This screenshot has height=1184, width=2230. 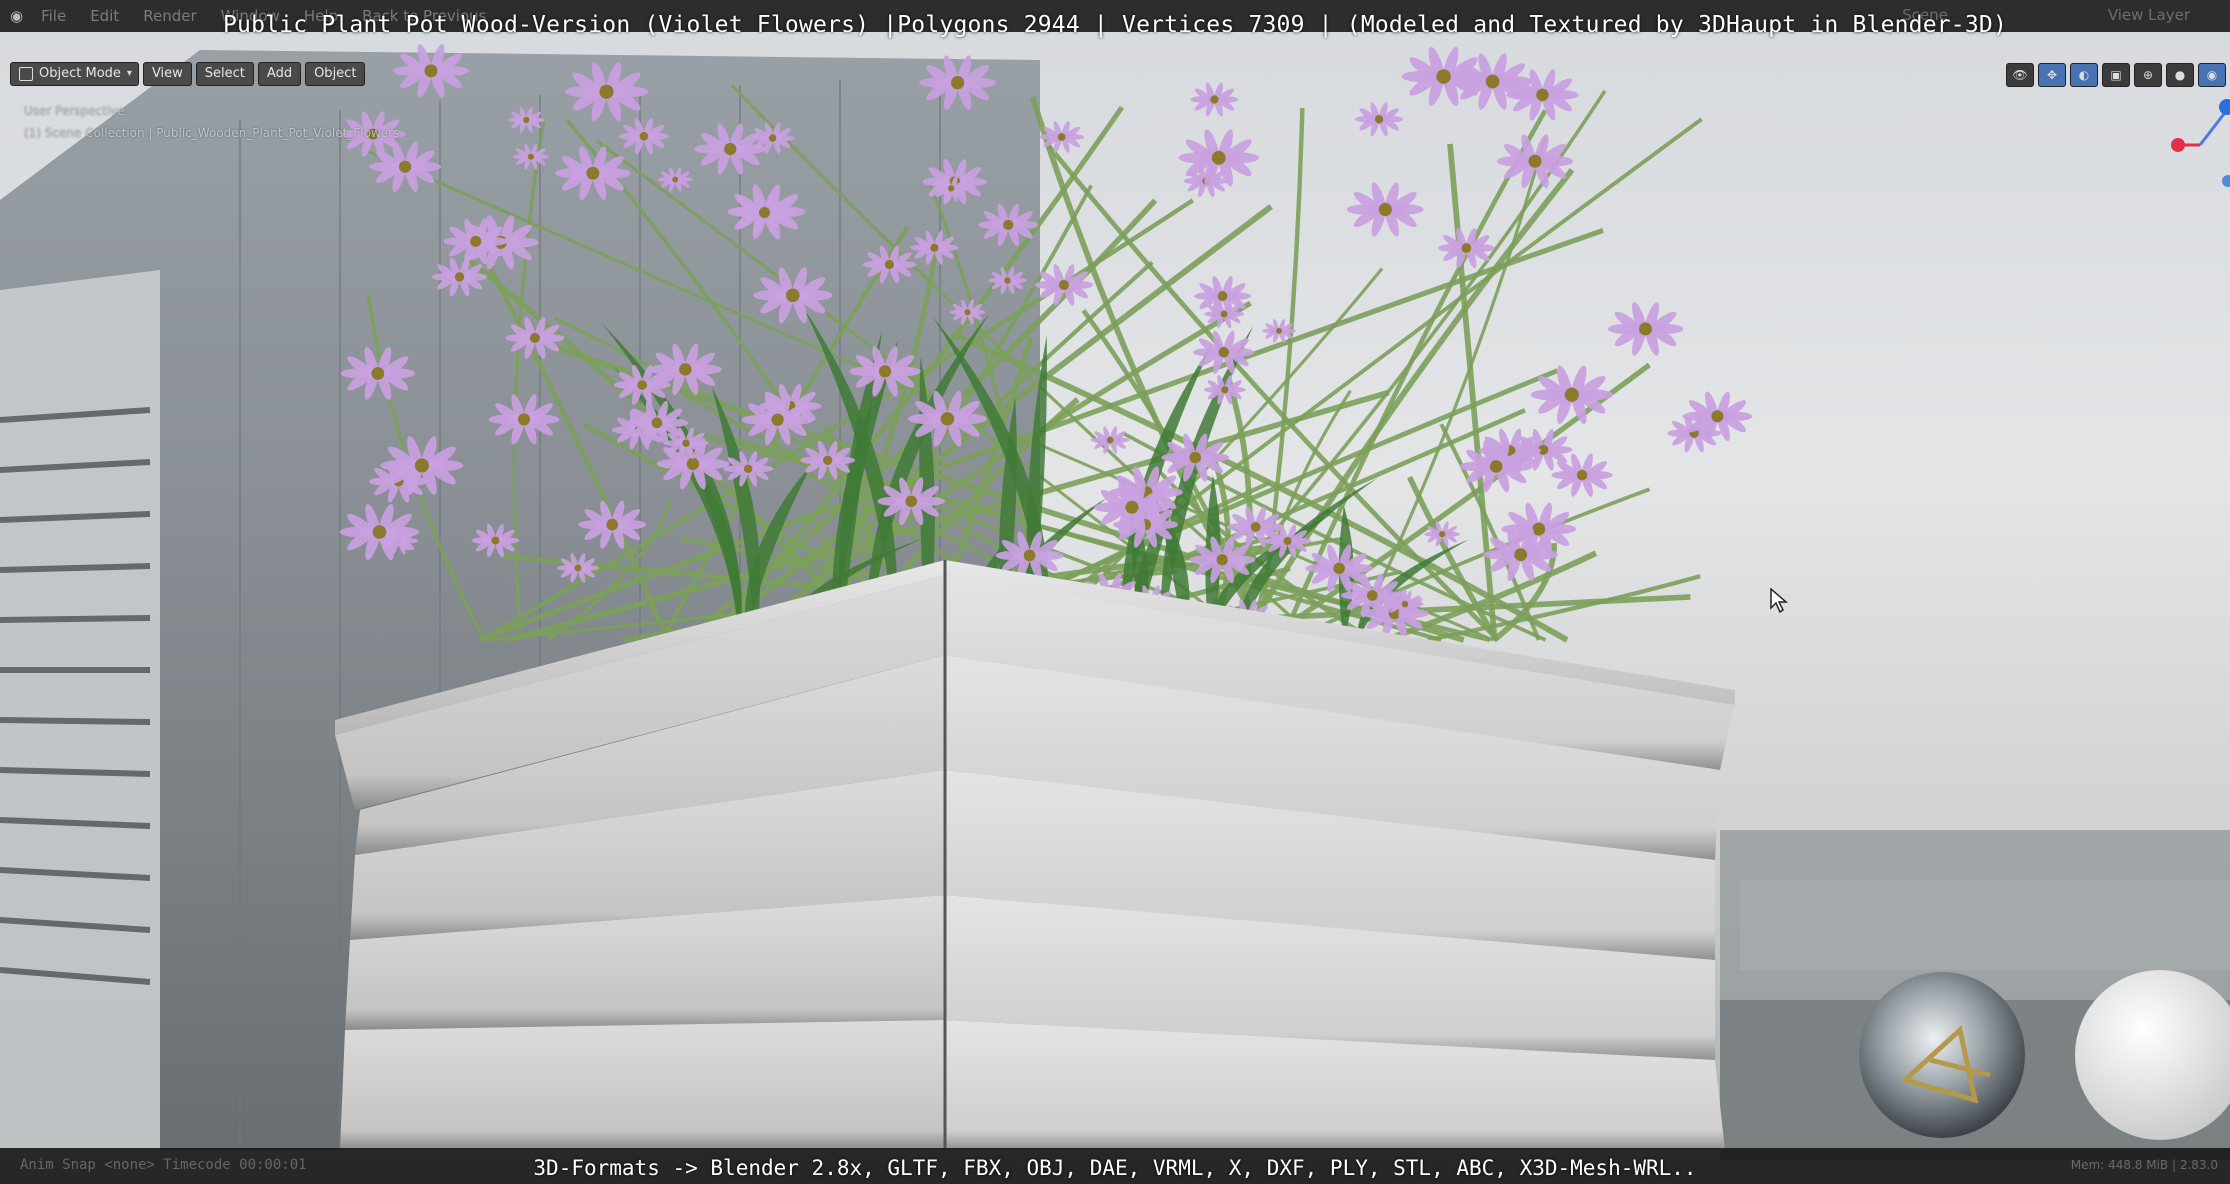 What do you see at coordinates (80, 73) in the screenshot?
I see `object-mode-label: Object Mode` at bounding box center [80, 73].